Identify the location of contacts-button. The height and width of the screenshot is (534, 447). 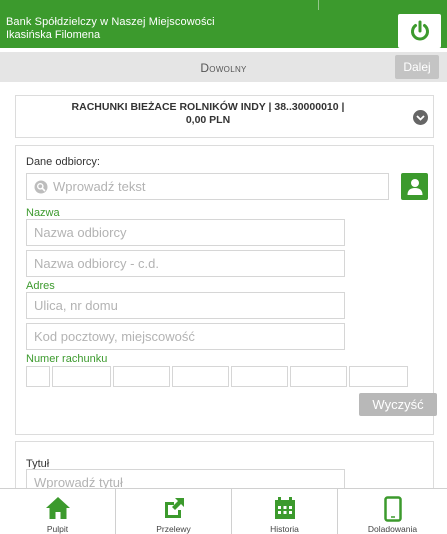
(414, 186).